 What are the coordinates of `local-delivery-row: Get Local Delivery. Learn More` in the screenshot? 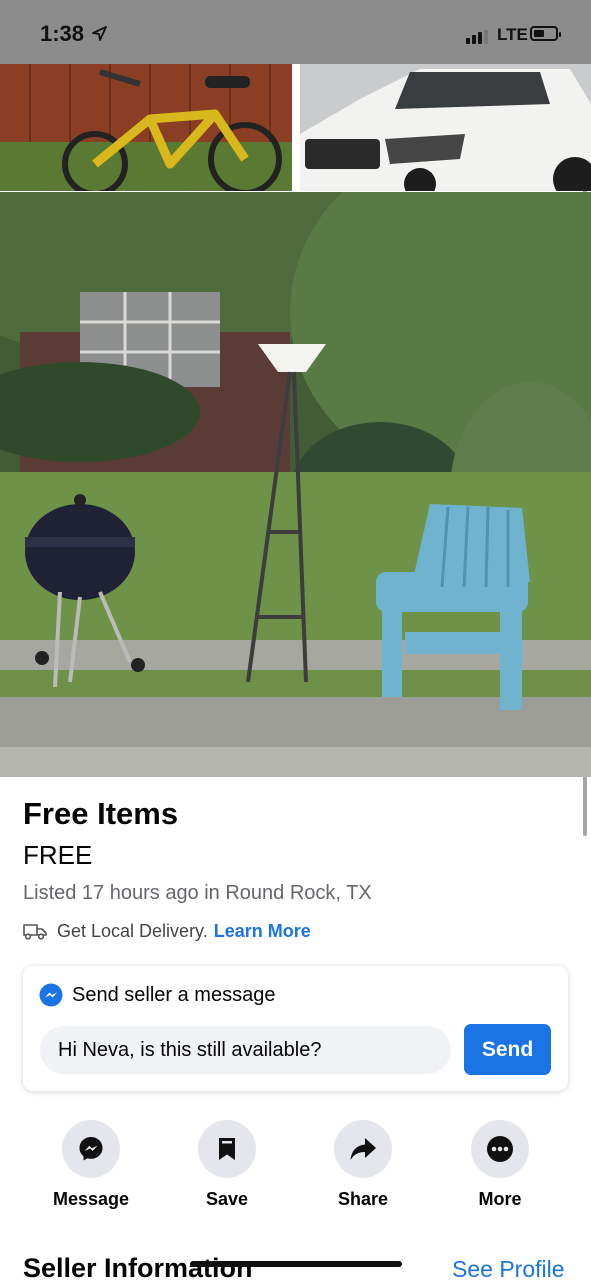 It's located at (167, 931).